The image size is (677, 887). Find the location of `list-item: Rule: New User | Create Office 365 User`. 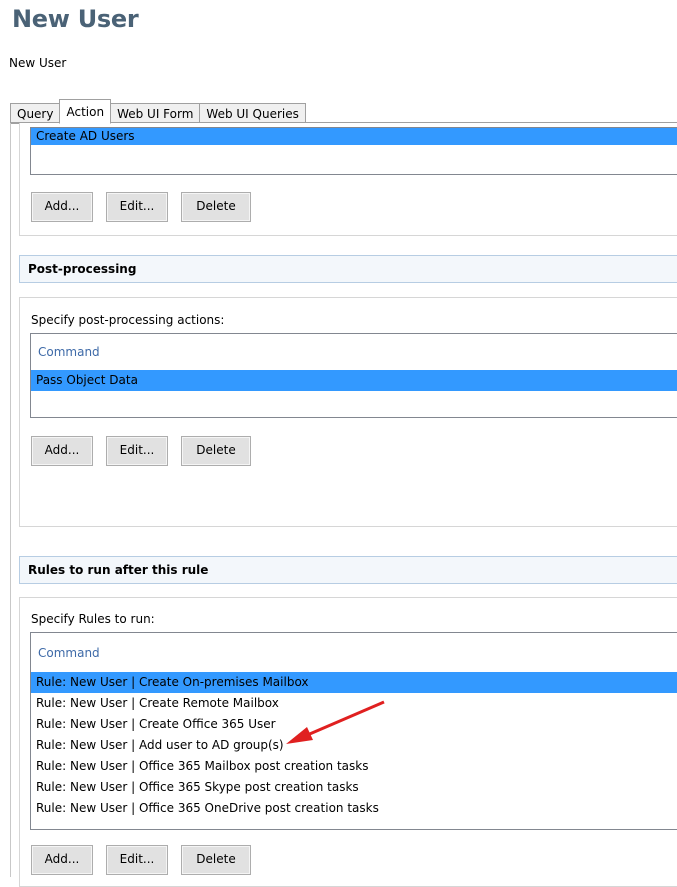

list-item: Rule: New User | Create Office 365 User is located at coordinates (354, 724).